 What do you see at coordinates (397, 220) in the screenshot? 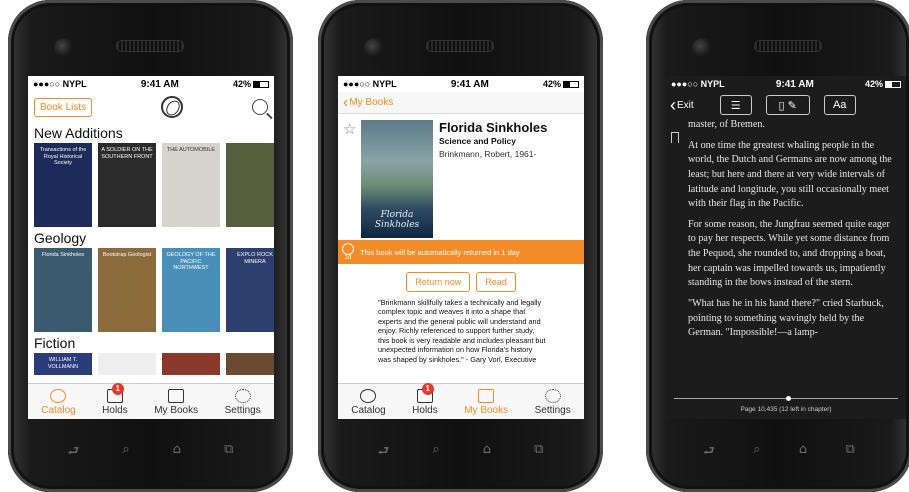
I see `cover-title: Florida Sinkholes` at bounding box center [397, 220].